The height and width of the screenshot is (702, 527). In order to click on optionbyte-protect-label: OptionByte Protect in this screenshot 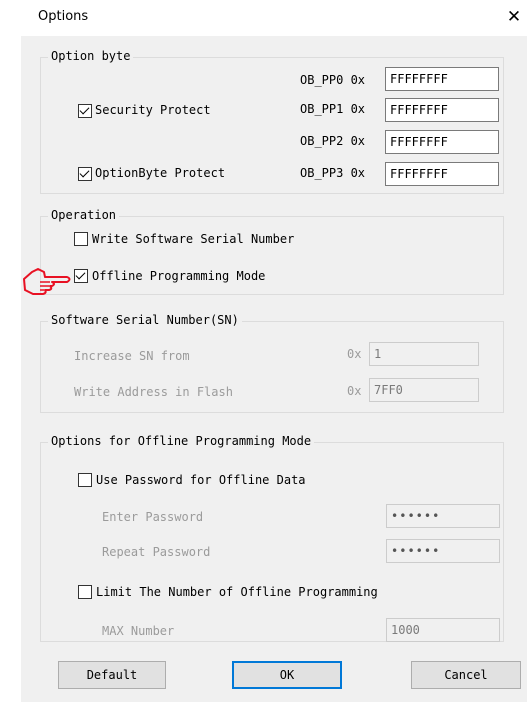, I will do `click(160, 173)`.